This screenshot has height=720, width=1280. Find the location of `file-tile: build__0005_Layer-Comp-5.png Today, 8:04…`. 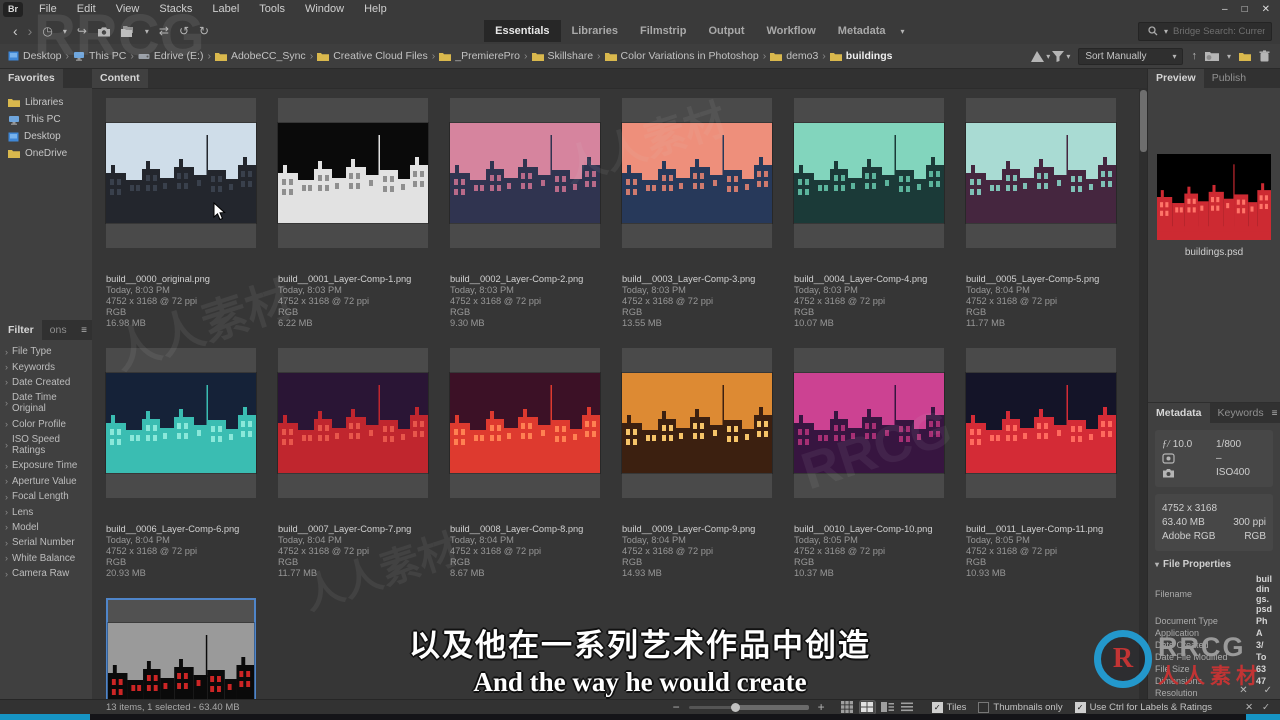

file-tile: build__0005_Layer-Comp-5.png Today, 8:04… is located at coordinates (1052, 213).